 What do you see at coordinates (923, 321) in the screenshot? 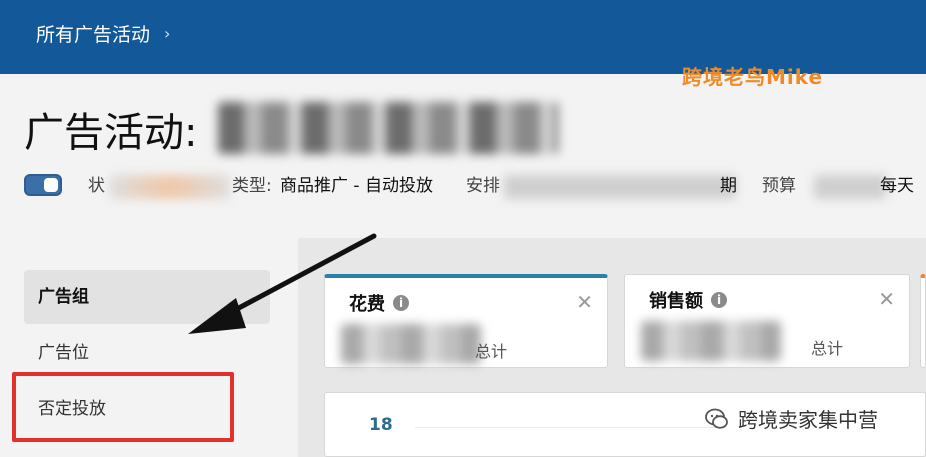
I see `metric-card-partial` at bounding box center [923, 321].